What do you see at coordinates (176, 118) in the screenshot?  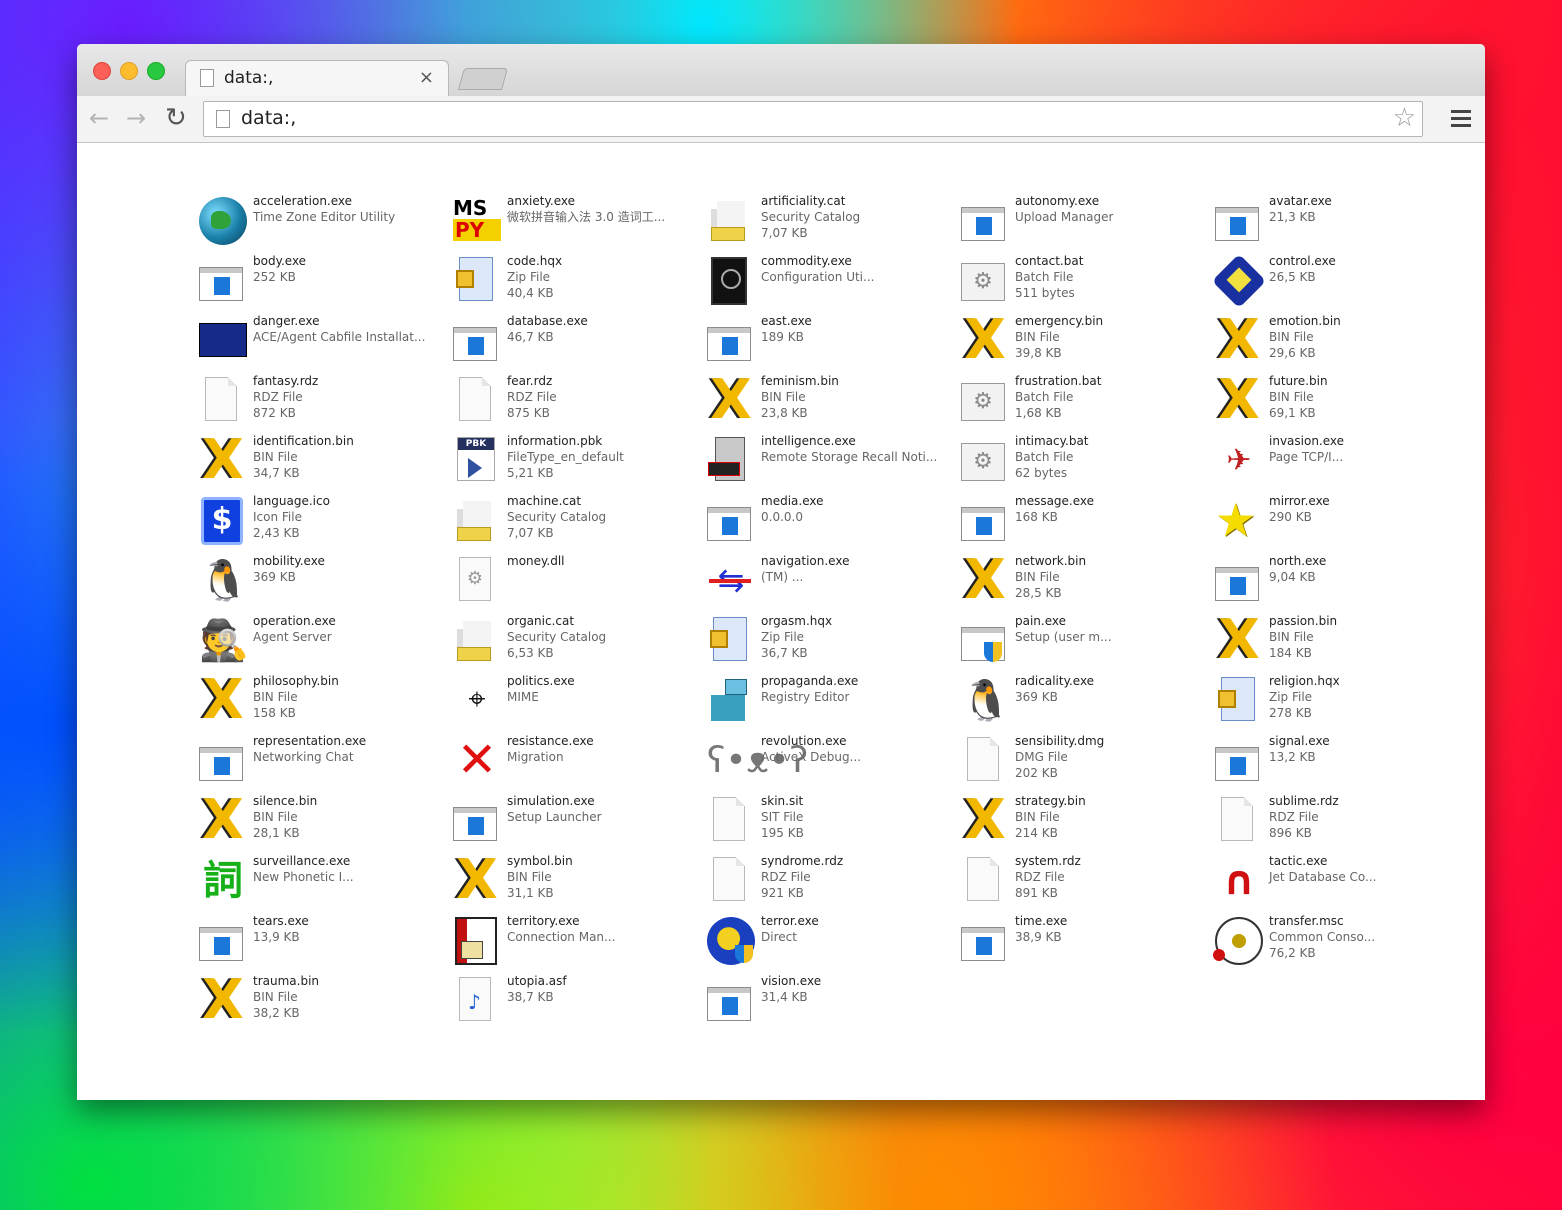 I see `reload-icon: ↻` at bounding box center [176, 118].